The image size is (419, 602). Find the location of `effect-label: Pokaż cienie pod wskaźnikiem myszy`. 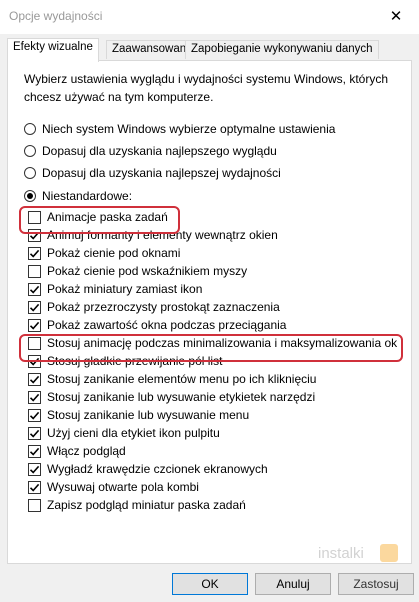

effect-label: Pokaż cienie pod wskaźnikiem myszy is located at coordinates (147, 271).